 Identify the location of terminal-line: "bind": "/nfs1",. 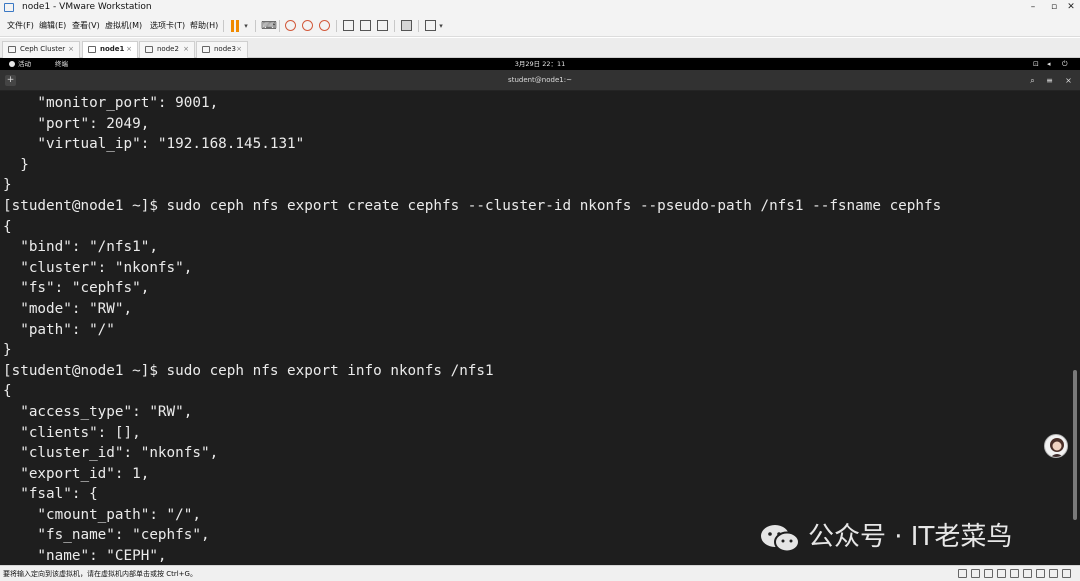
(80, 247).